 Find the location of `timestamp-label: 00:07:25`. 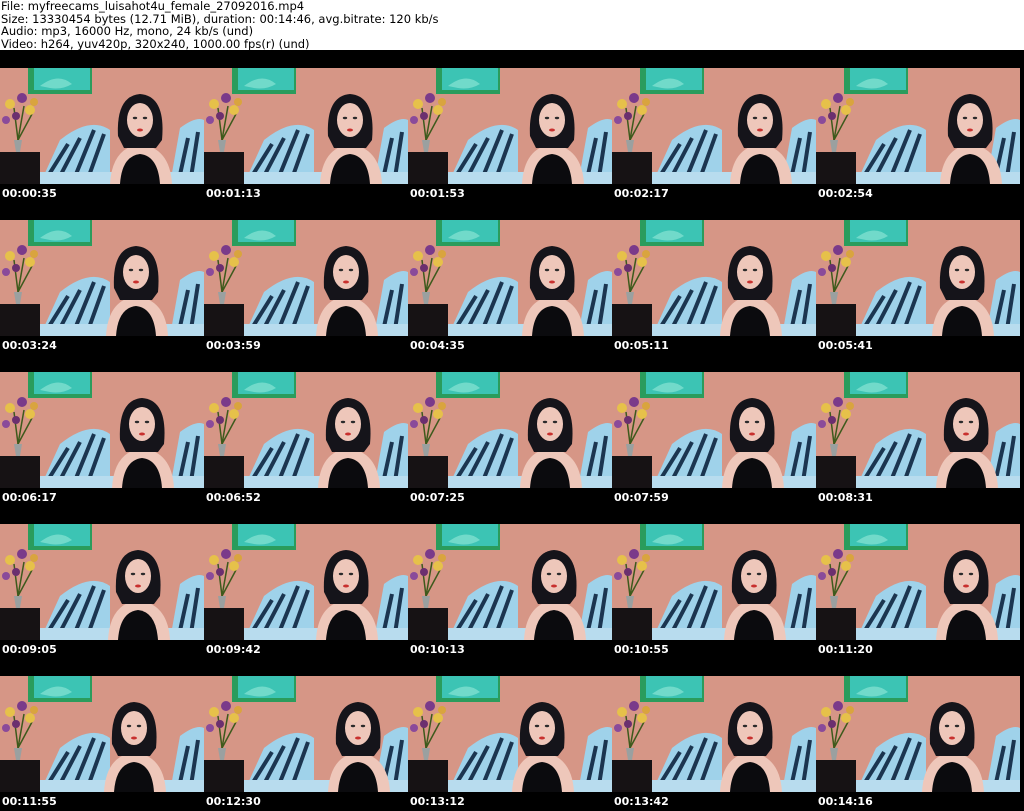

timestamp-label: 00:07:25 is located at coordinates (437, 497).